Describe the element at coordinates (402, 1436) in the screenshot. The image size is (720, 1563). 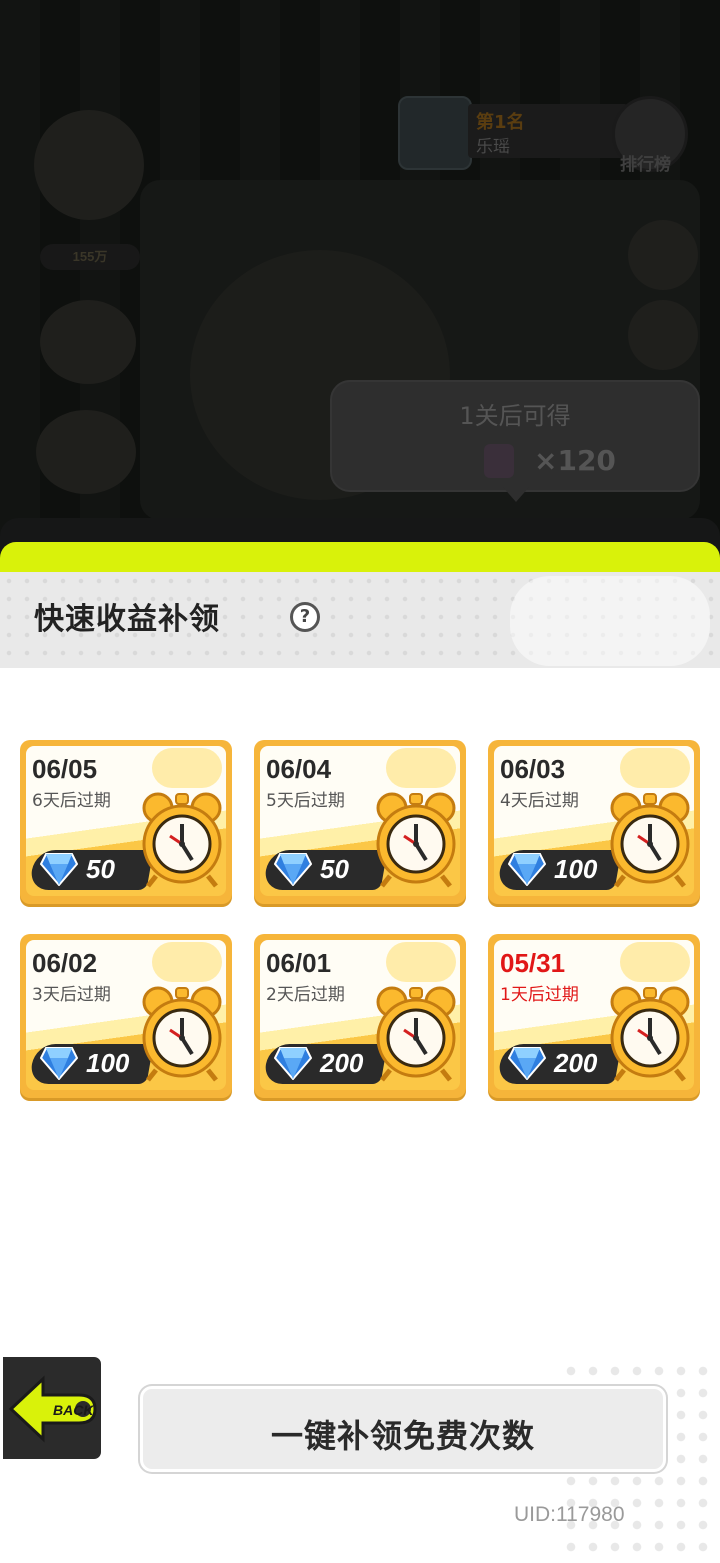
I see `claim-all-label: 一键补领免费次数` at that location.